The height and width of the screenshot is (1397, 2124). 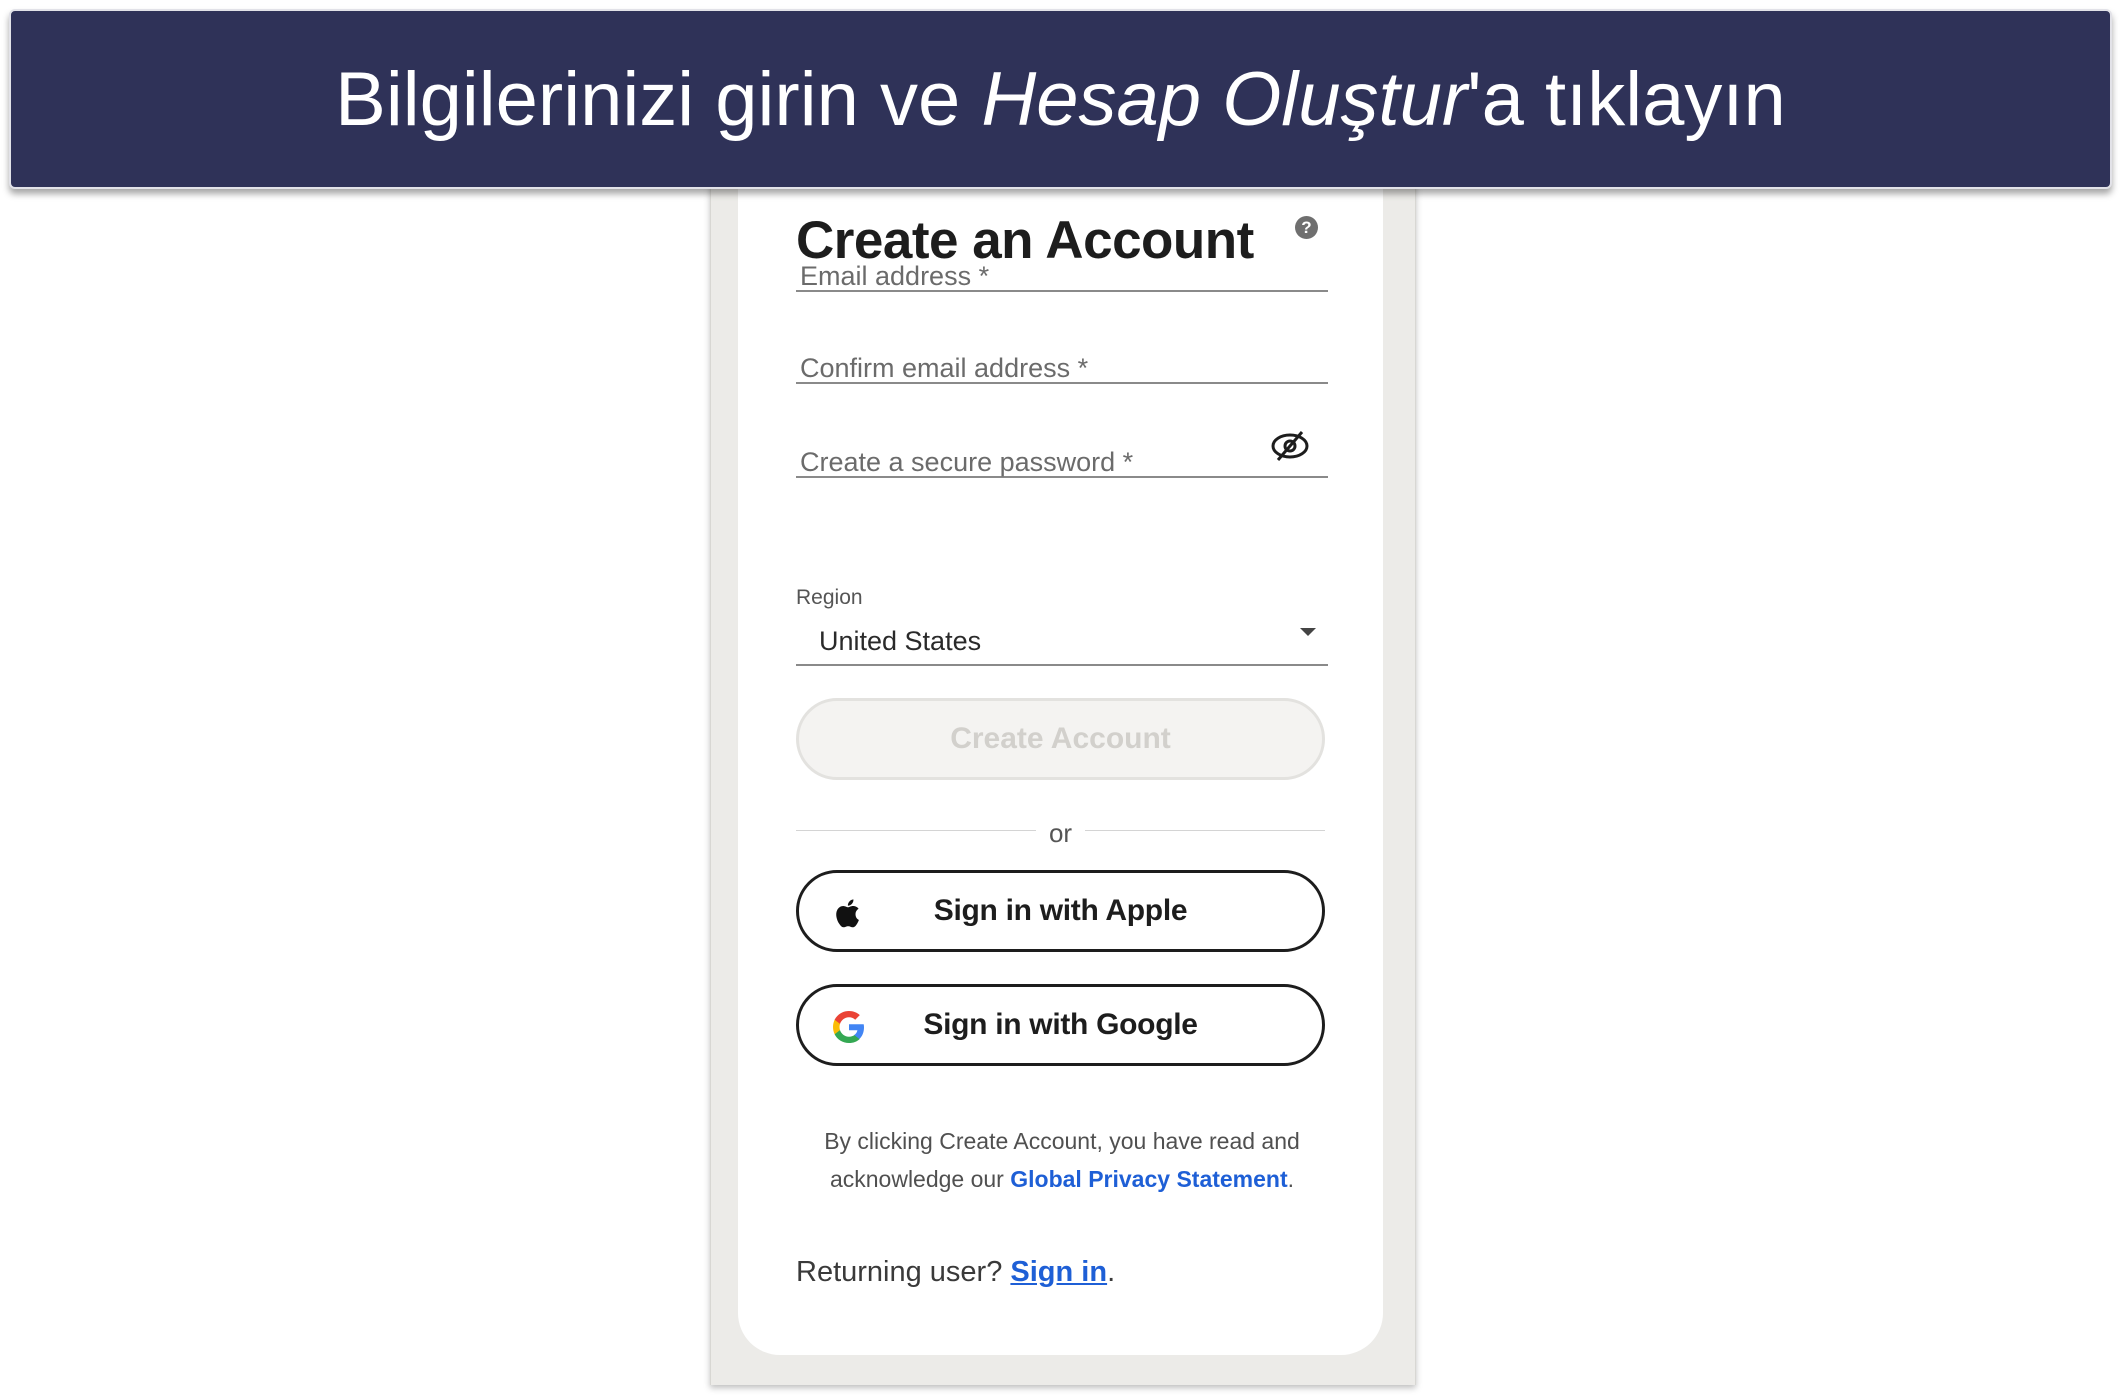 What do you see at coordinates (895, 276) in the screenshot?
I see `email-placeholder: Email address *` at bounding box center [895, 276].